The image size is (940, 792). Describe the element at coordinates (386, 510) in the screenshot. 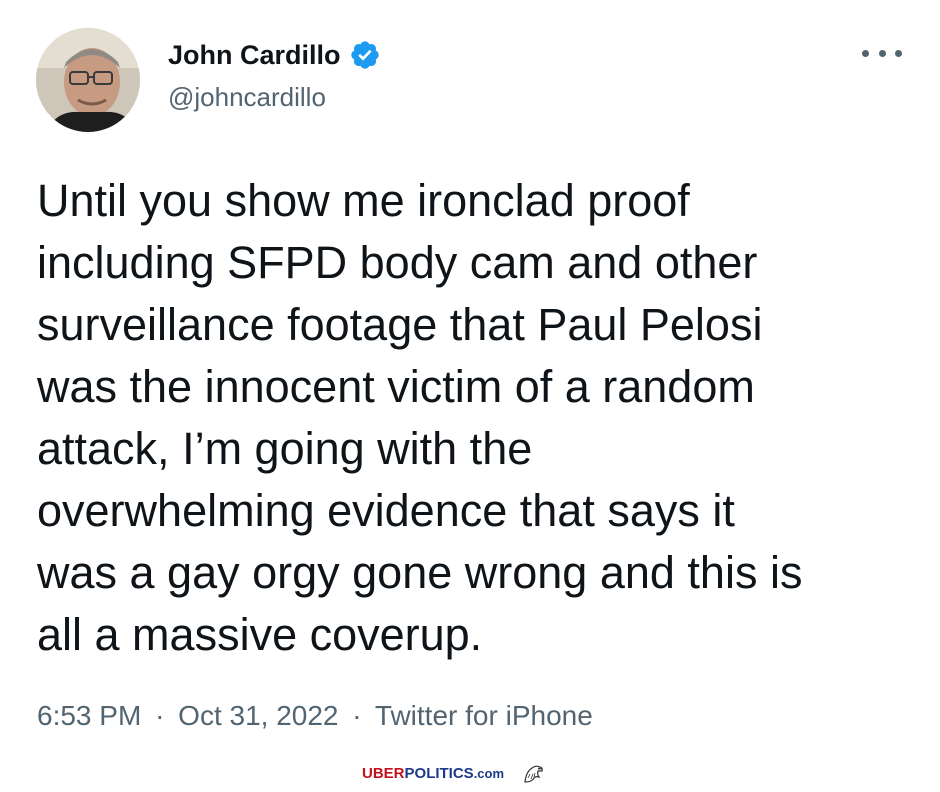

I see `tweet-text-line: overwhelming evidence that says it` at that location.